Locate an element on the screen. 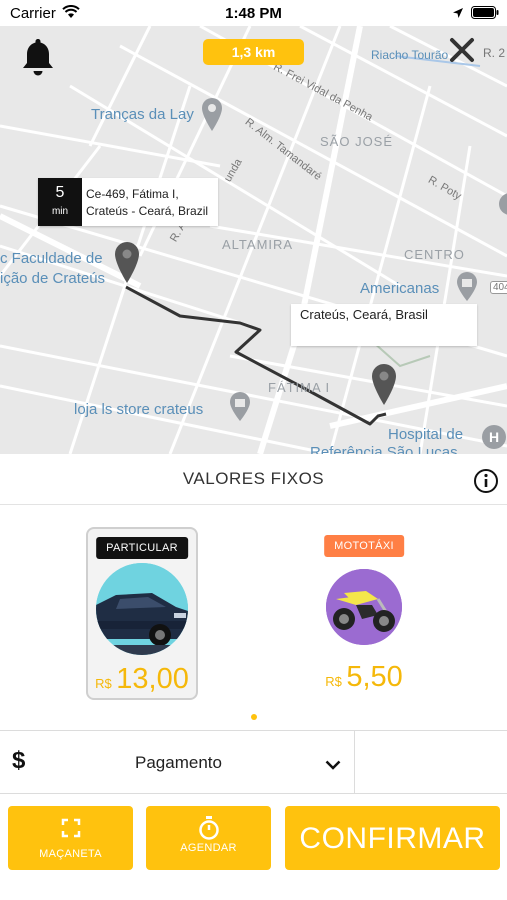 The height and width of the screenshot is (900, 507). svg-text: H is located at coordinates (494, 437).